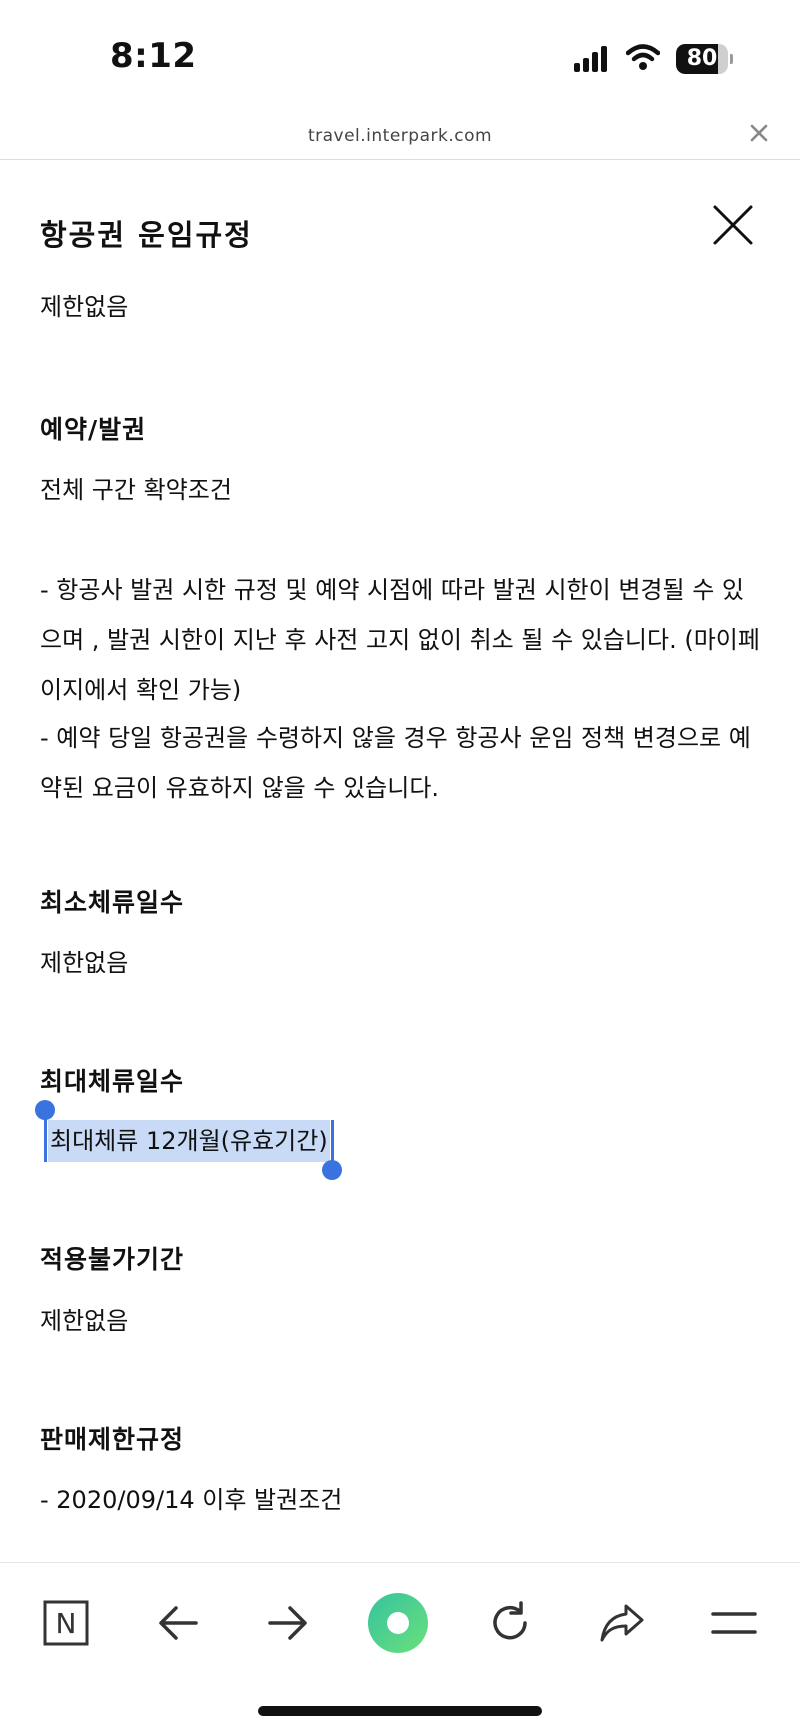 The height and width of the screenshot is (1735, 800). I want to click on home-indicator, so click(400, 1711).